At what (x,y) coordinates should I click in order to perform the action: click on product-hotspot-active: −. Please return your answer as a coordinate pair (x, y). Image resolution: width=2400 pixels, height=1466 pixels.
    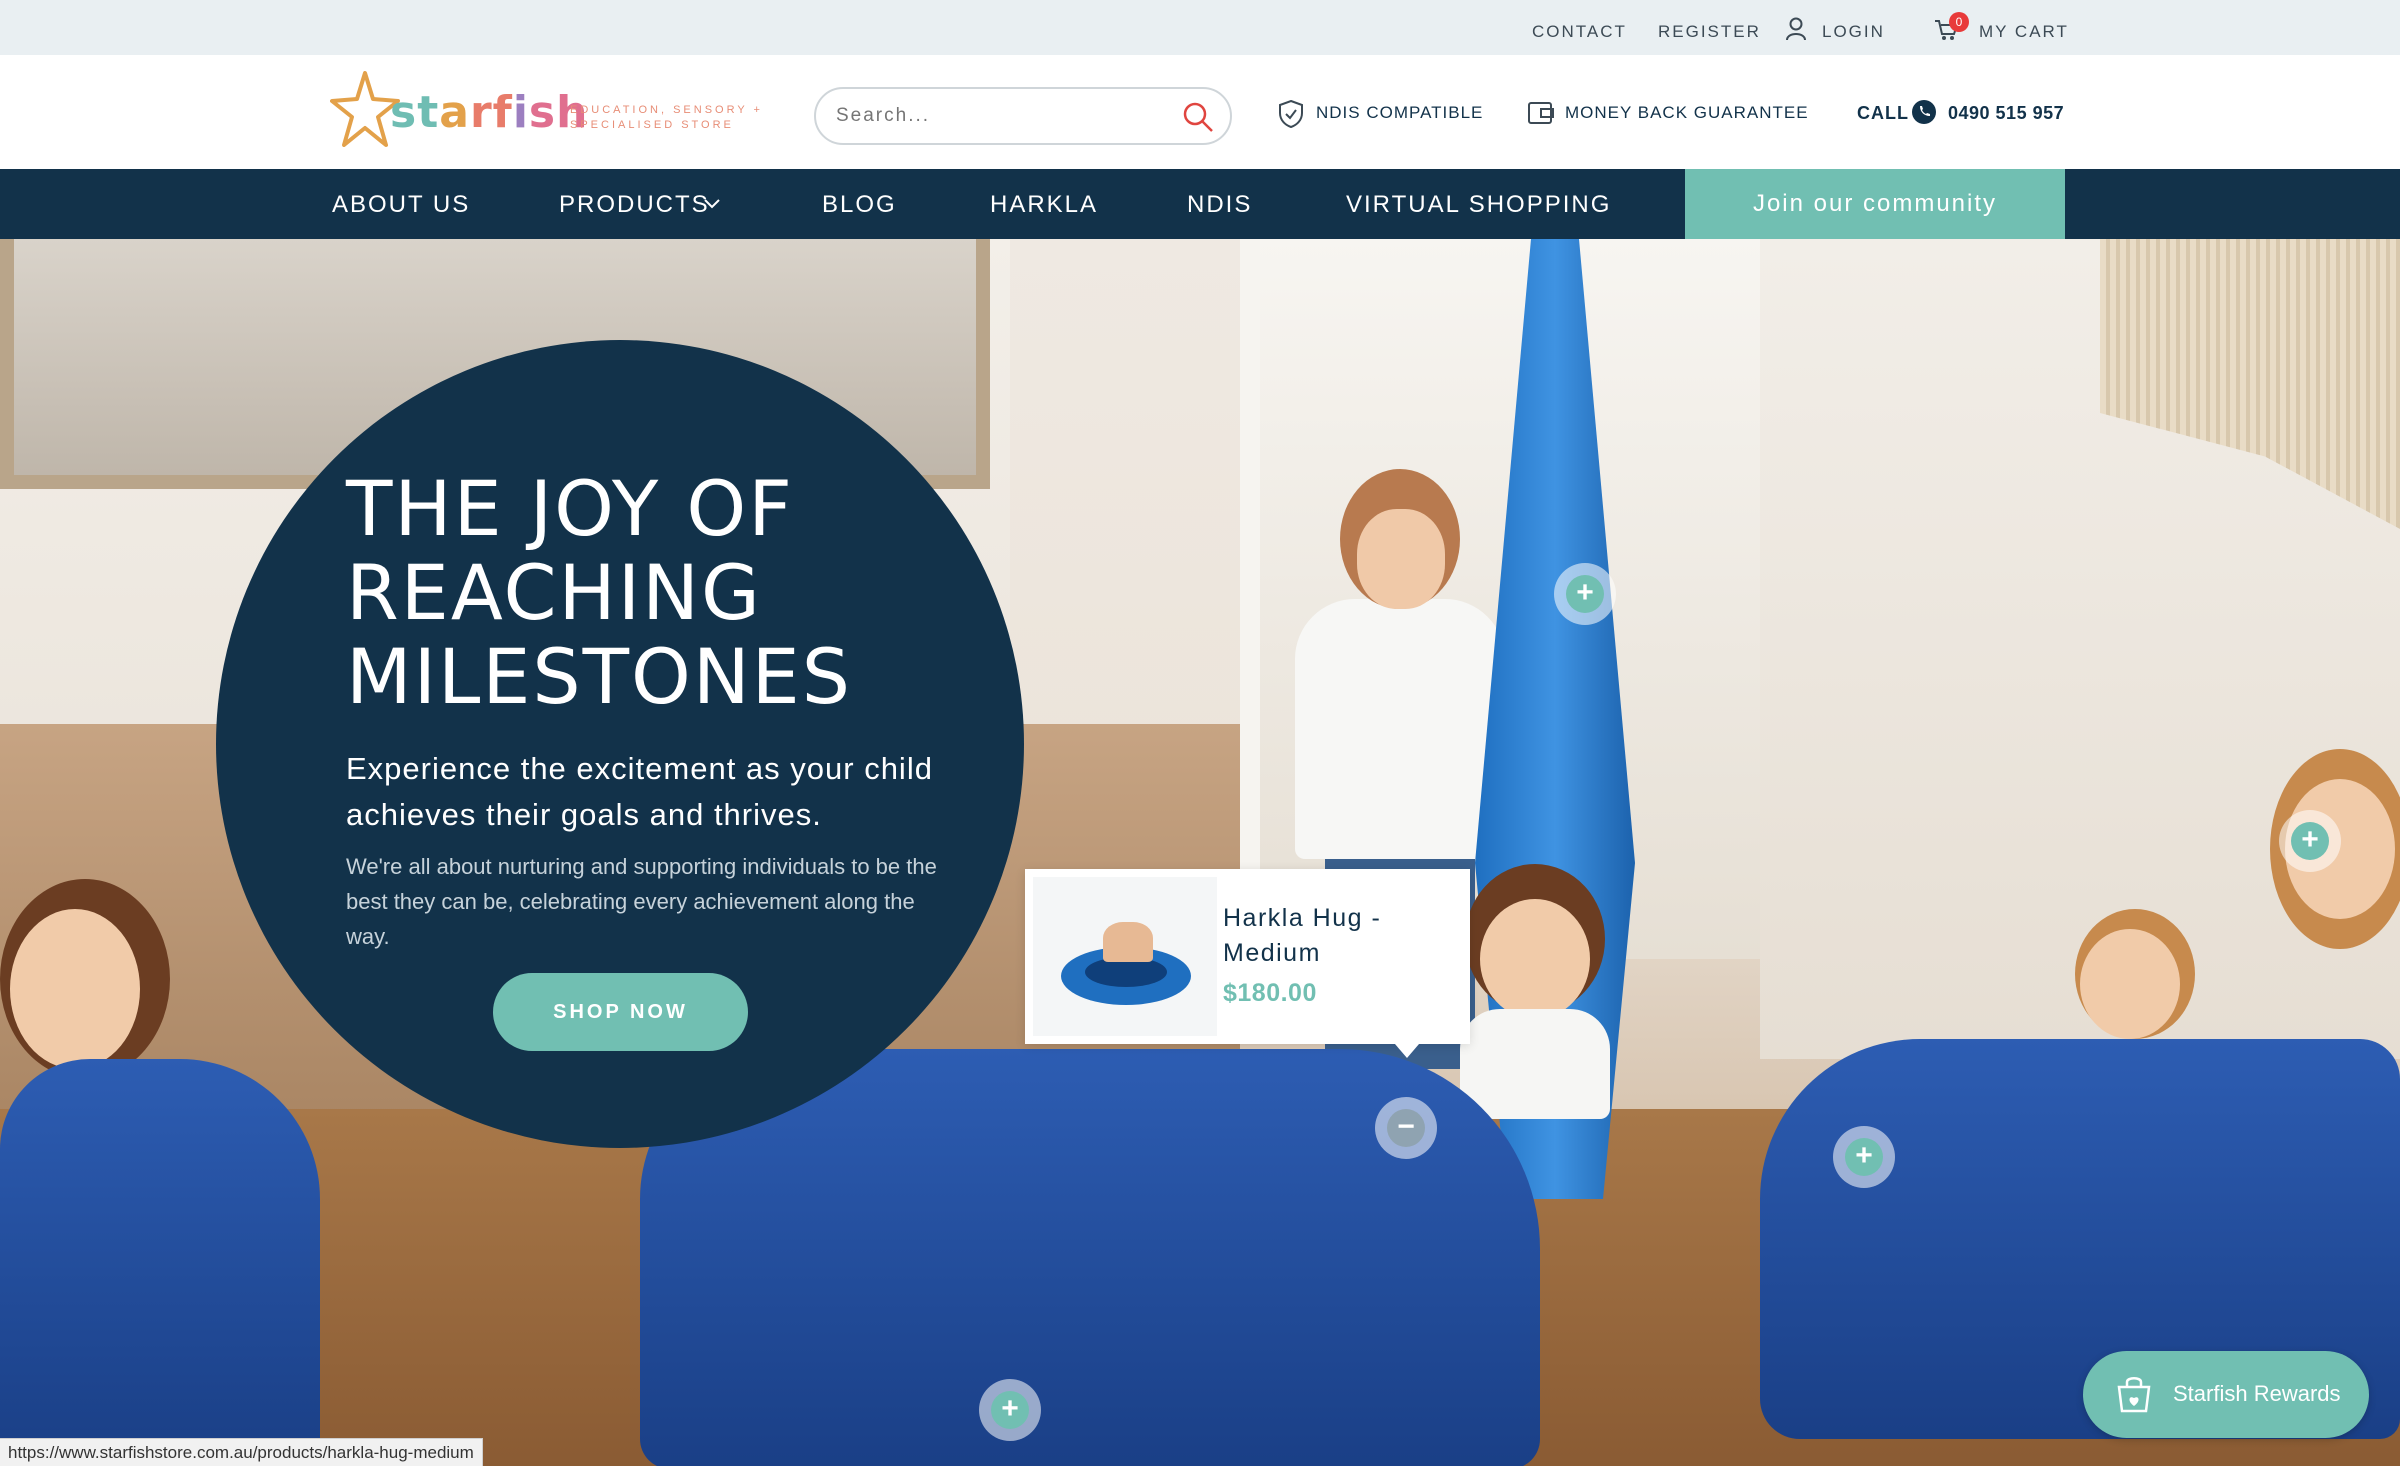
    Looking at the image, I should click on (1406, 1128).